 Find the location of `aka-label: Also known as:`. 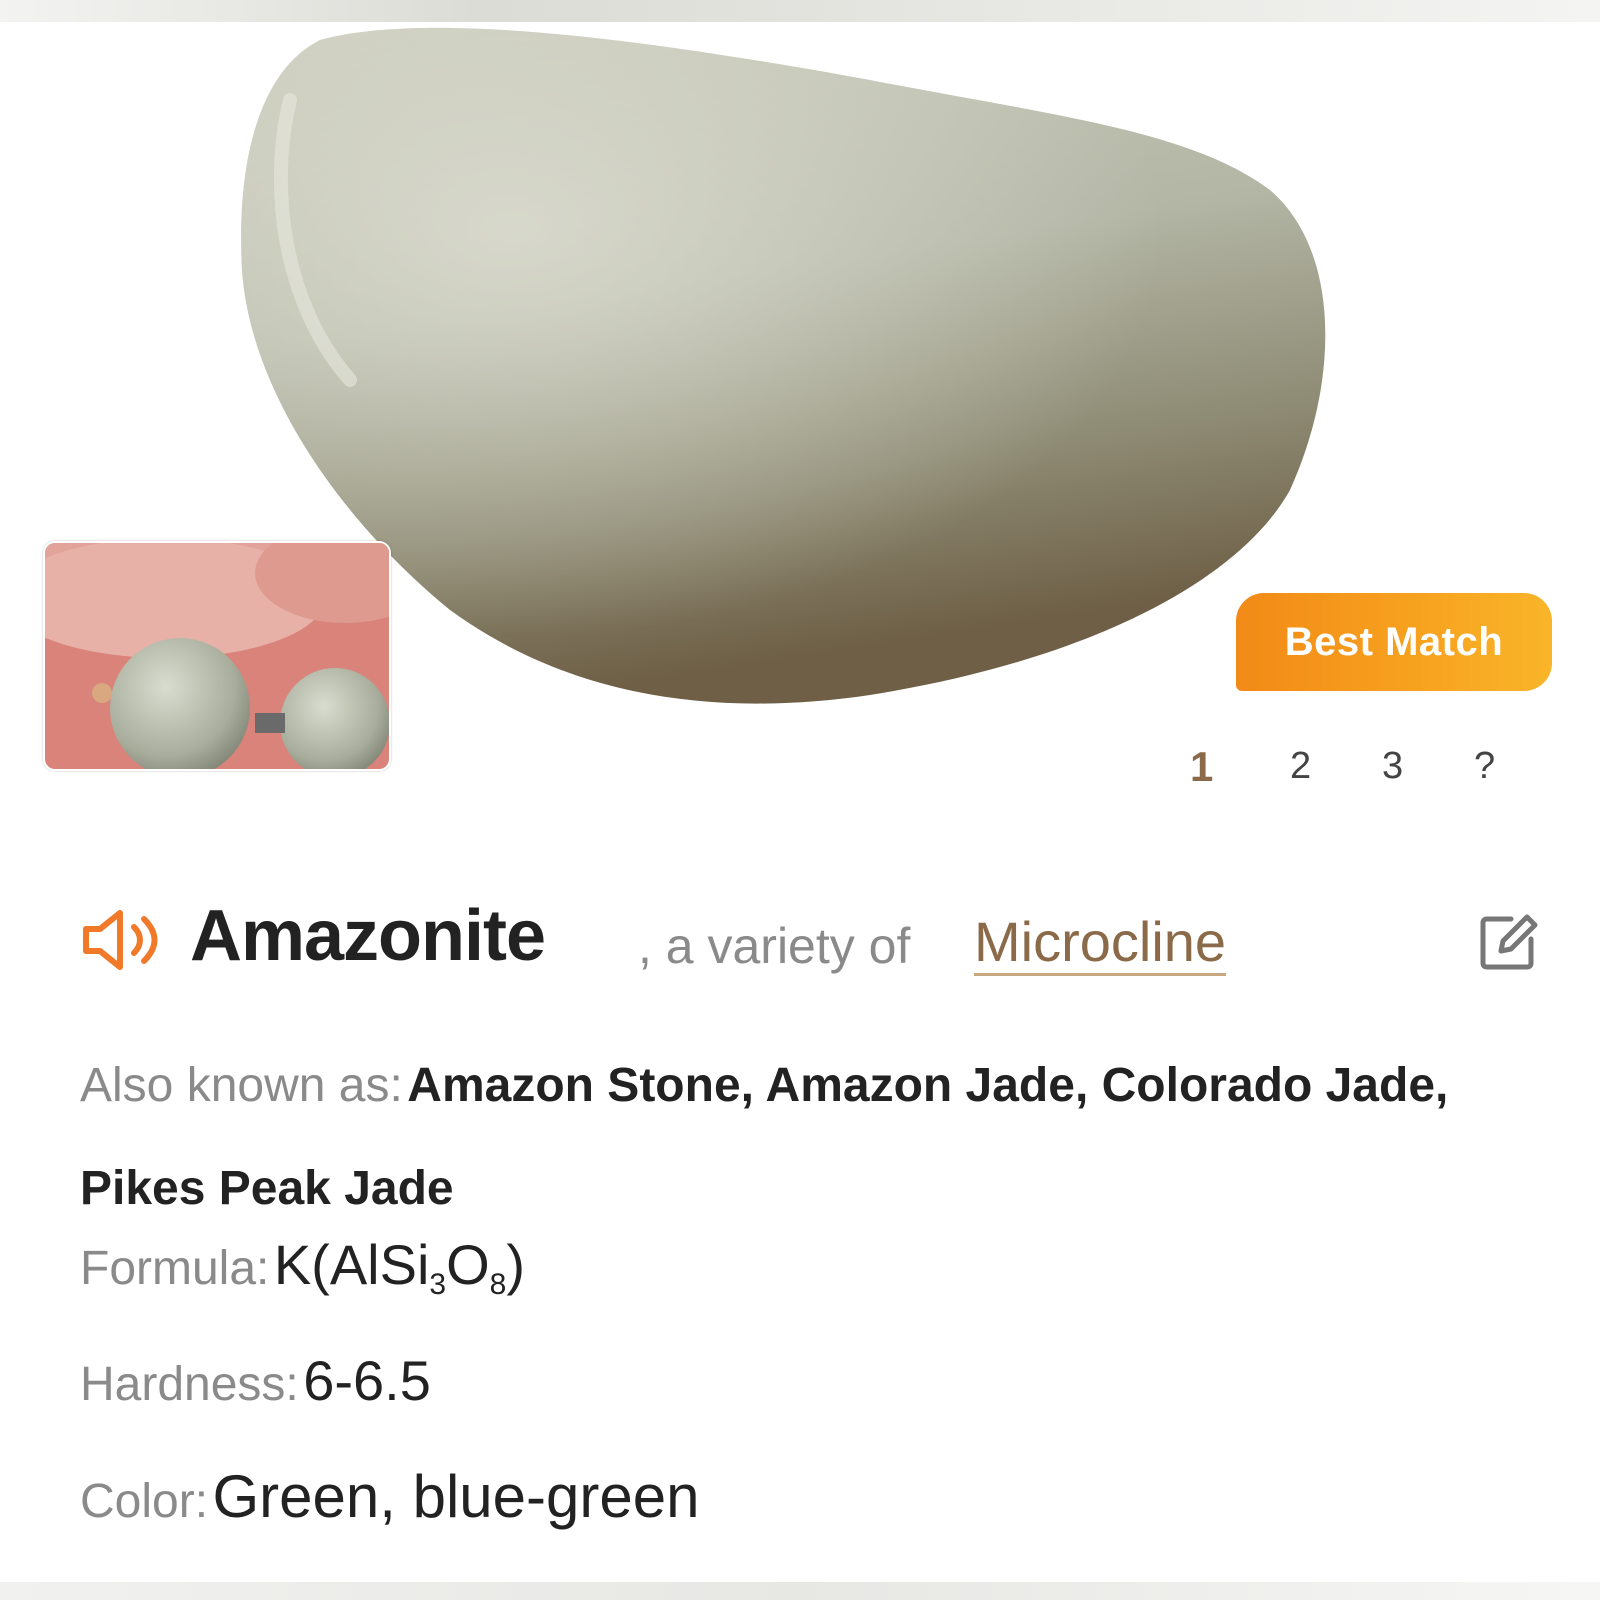

aka-label: Also known as: is located at coordinates (241, 1085).